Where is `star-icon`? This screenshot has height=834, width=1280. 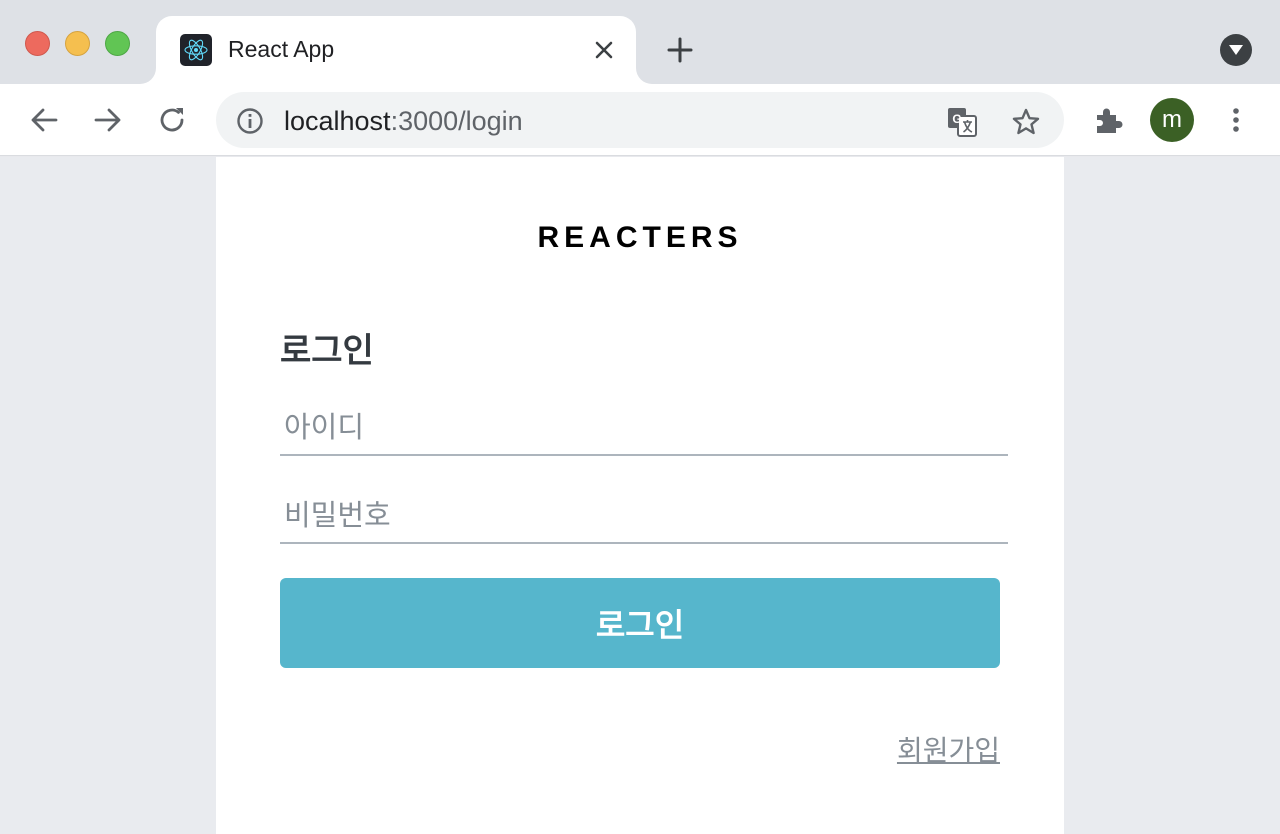 star-icon is located at coordinates (1026, 122).